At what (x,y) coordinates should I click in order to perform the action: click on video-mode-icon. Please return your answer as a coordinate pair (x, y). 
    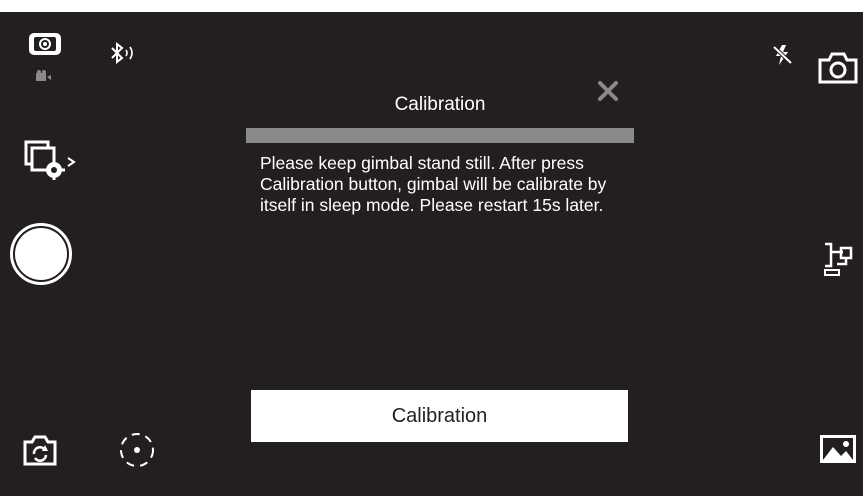
    Looking at the image, I should click on (44, 76).